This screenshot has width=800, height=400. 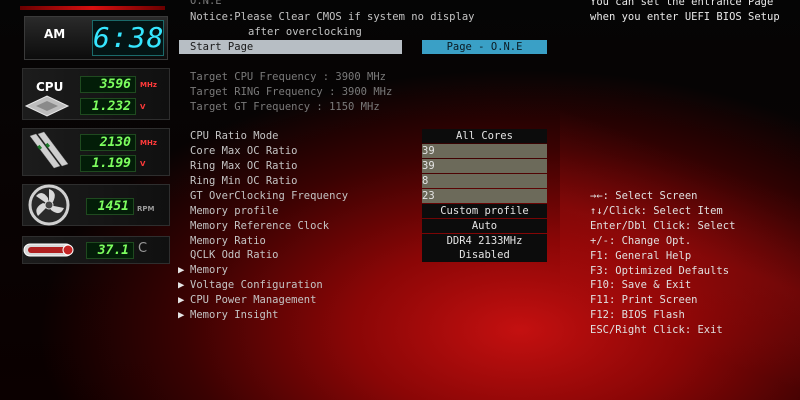 What do you see at coordinates (305, 32) in the screenshot?
I see `notice-text-continued: after overclocking` at bounding box center [305, 32].